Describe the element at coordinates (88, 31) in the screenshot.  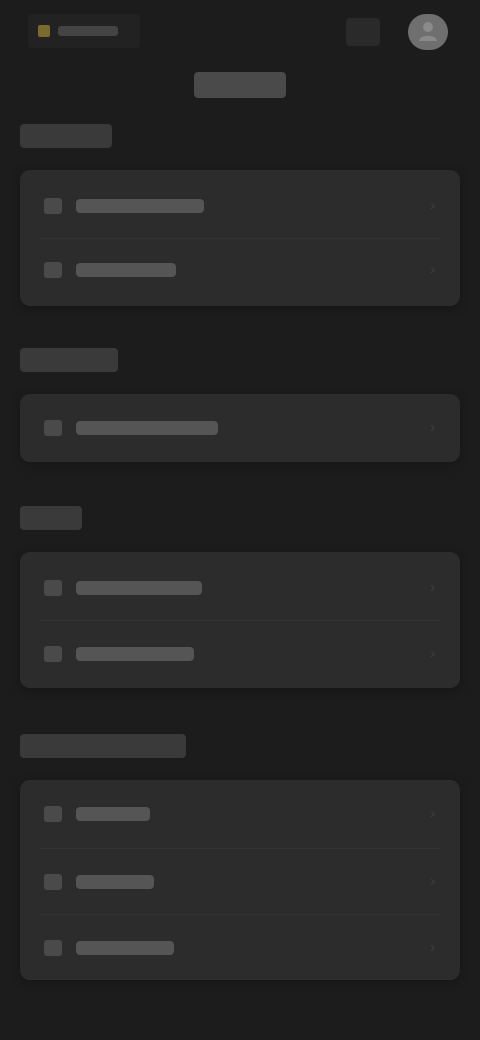
I see `logo-text` at that location.